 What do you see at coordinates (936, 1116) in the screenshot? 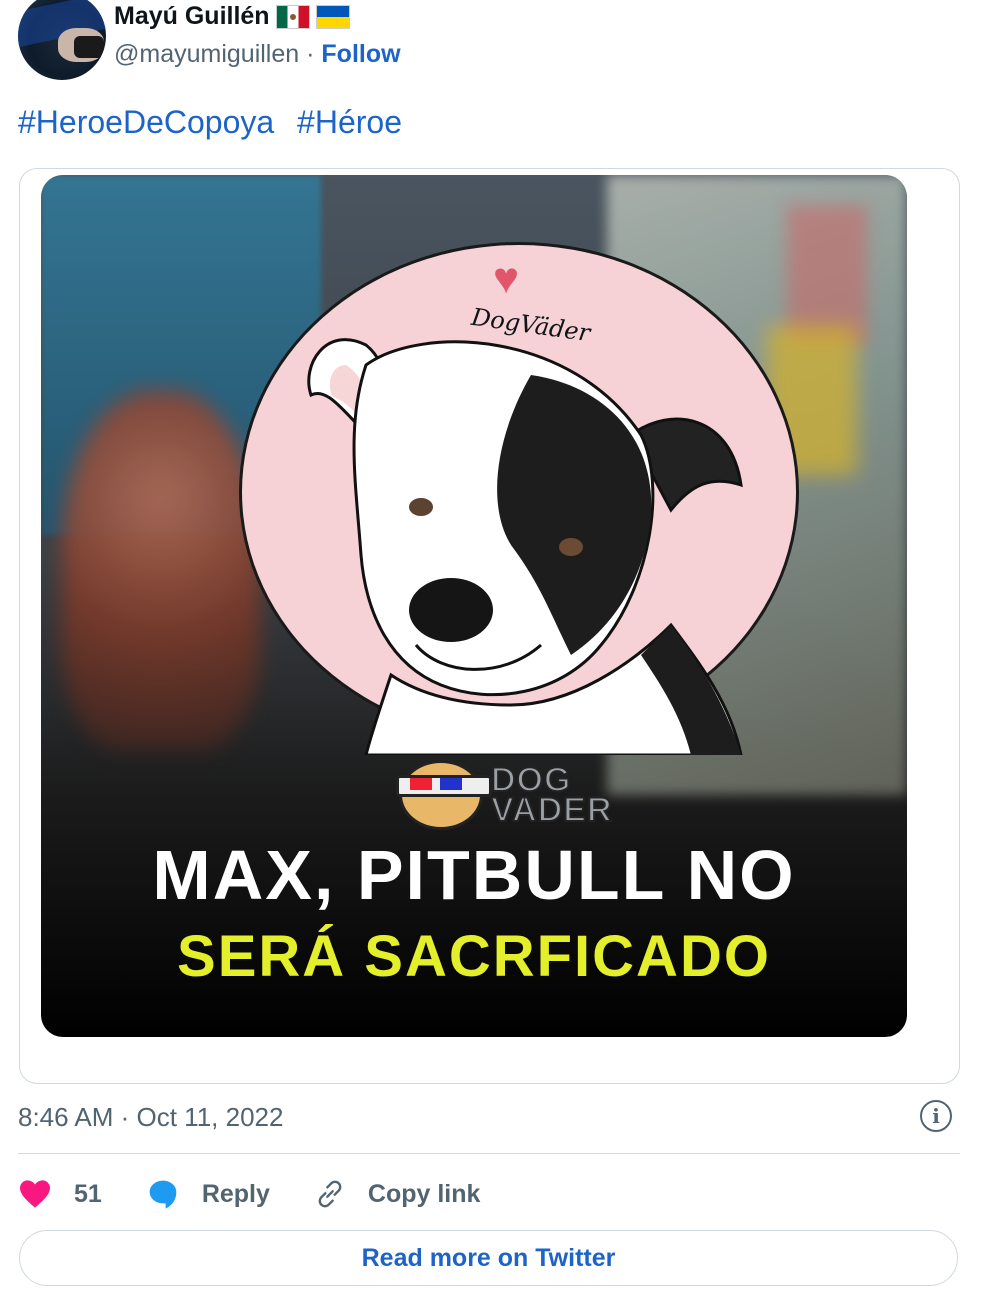
I see `info-icon: i` at bounding box center [936, 1116].